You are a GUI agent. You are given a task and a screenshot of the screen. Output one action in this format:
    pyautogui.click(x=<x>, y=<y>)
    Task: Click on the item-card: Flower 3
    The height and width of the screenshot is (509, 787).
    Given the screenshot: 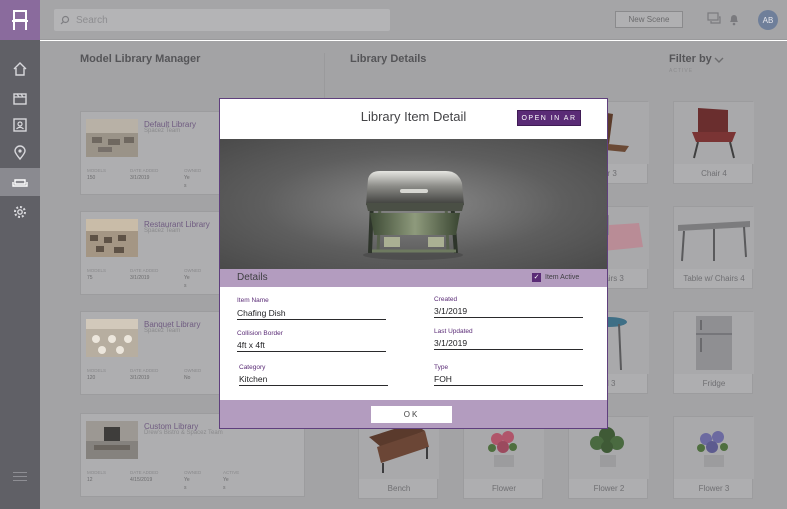 What is the action you would take?
    pyautogui.click(x=713, y=457)
    